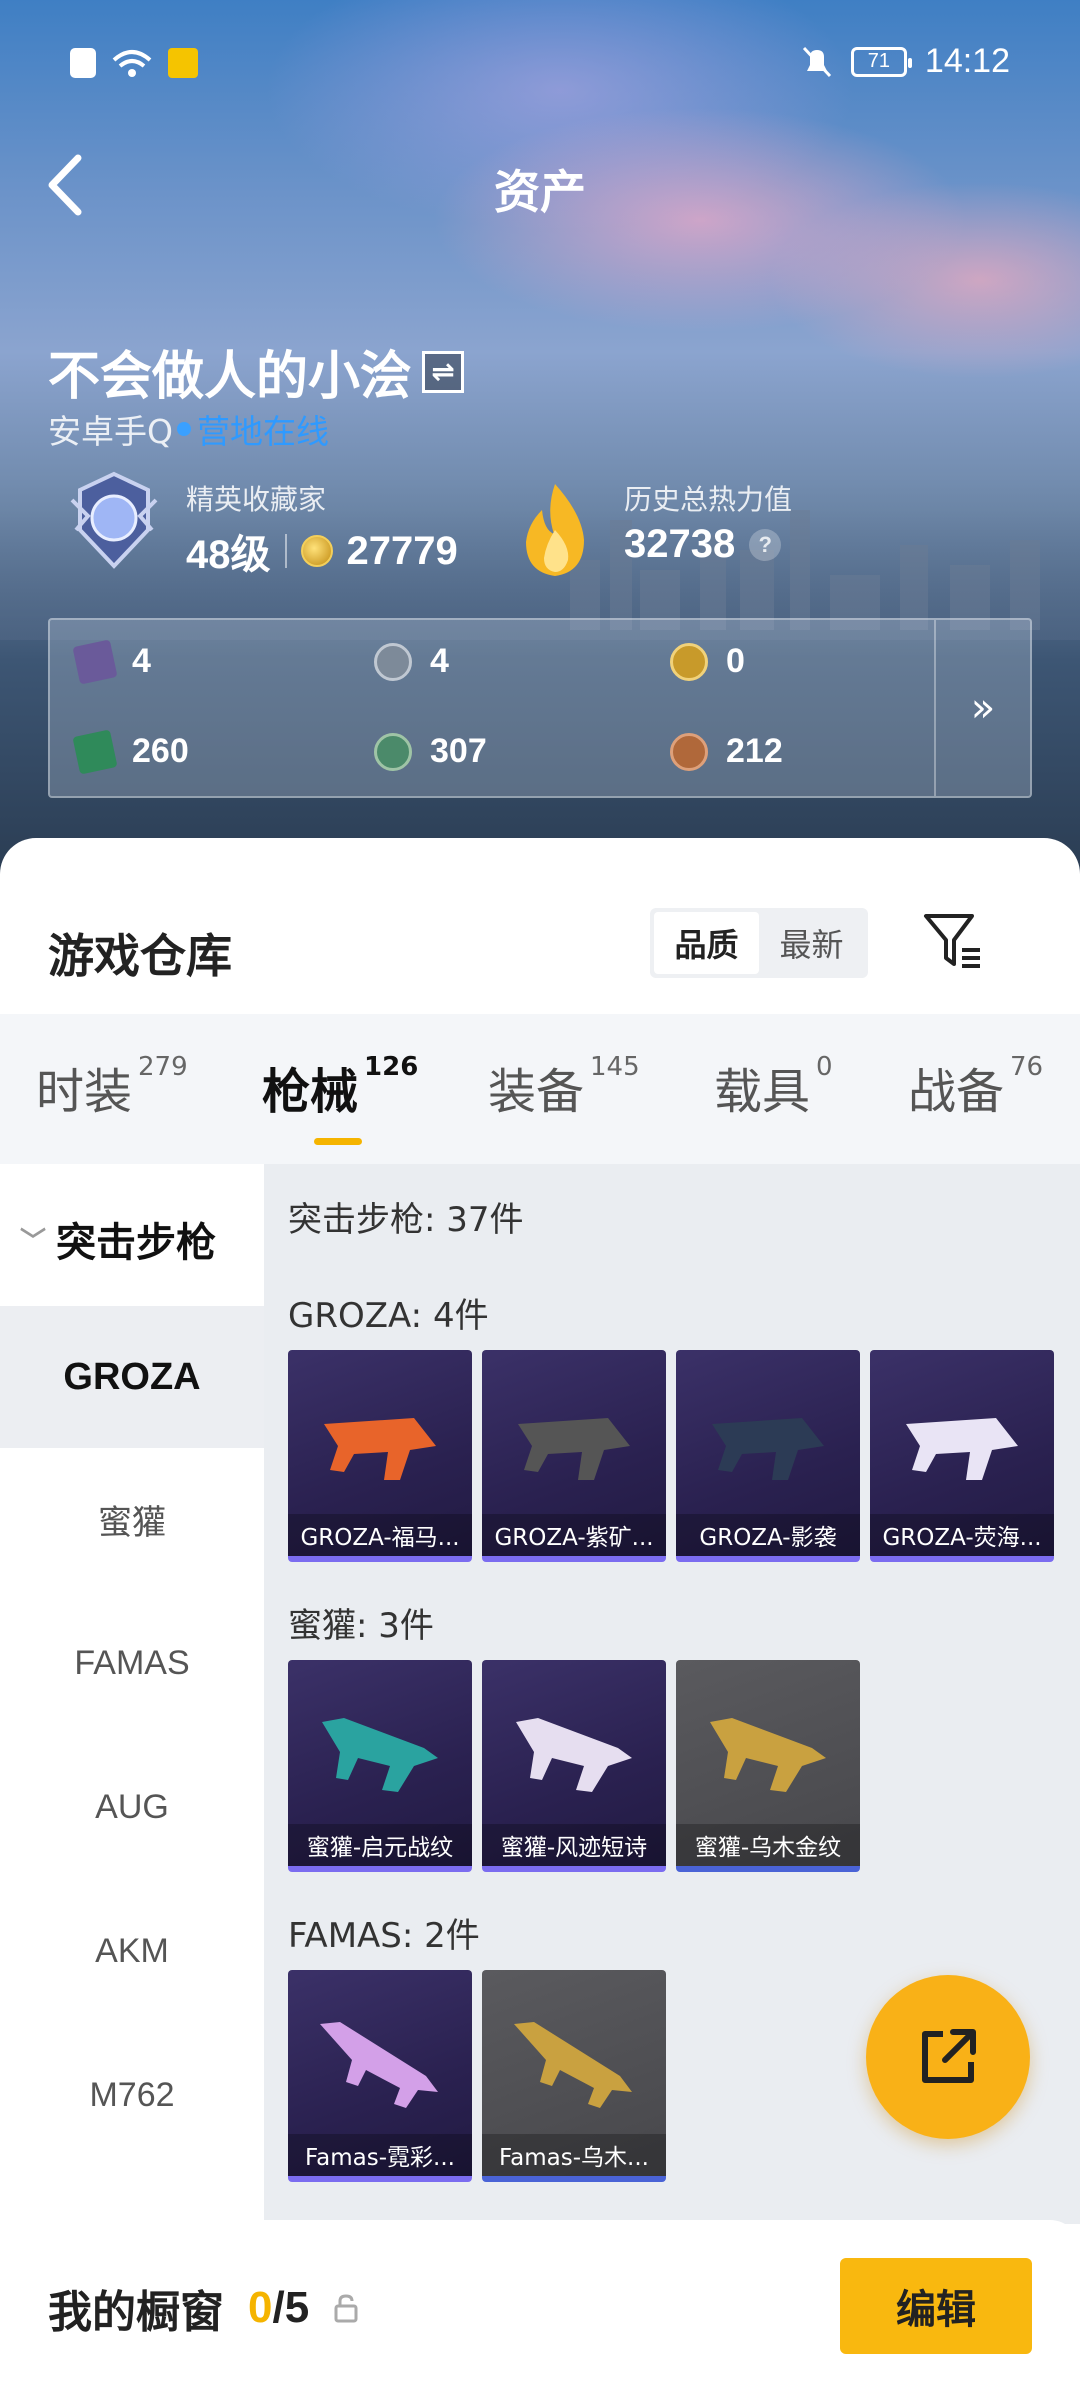  What do you see at coordinates (564, 1087) in the screenshot?
I see `tab-equipment: 装备 145` at bounding box center [564, 1087].